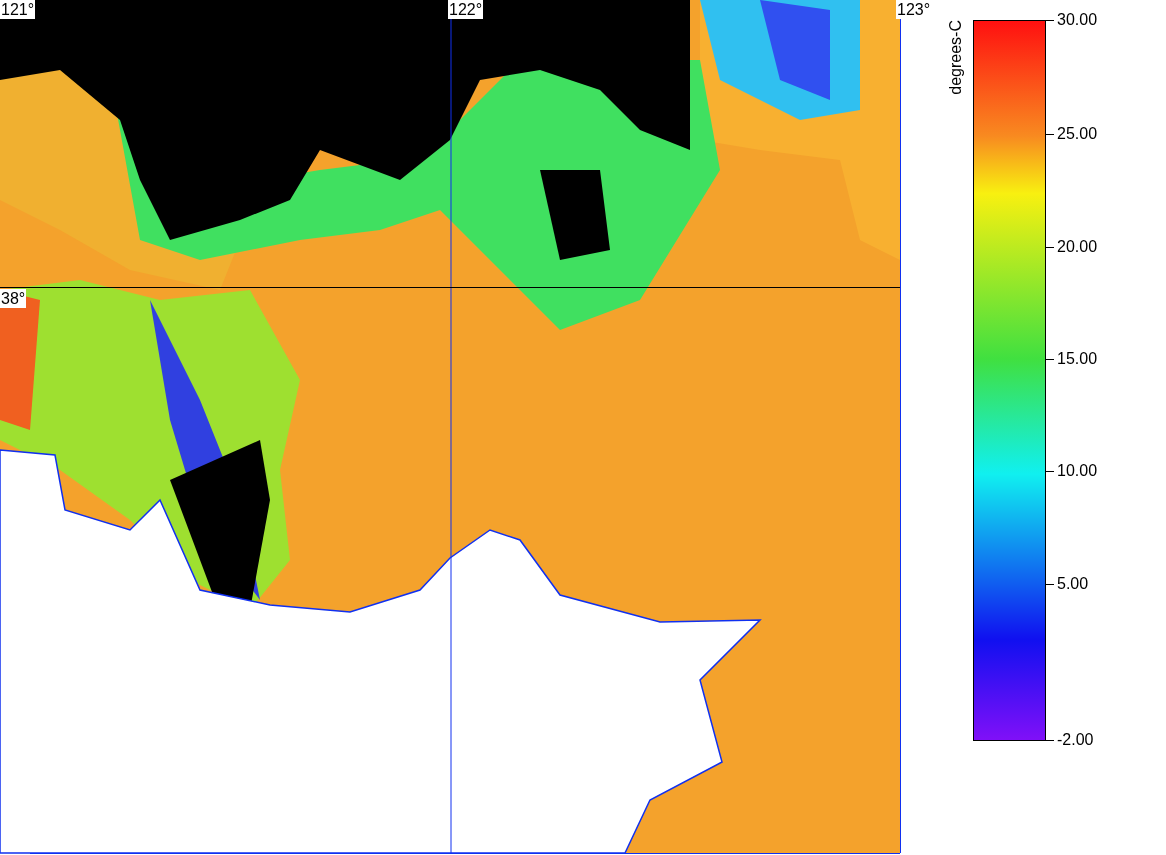 This screenshot has width=1166, height=855. Describe the element at coordinates (1077, 359) in the screenshot. I see `color-scale-tick-label: 15.00` at that location.